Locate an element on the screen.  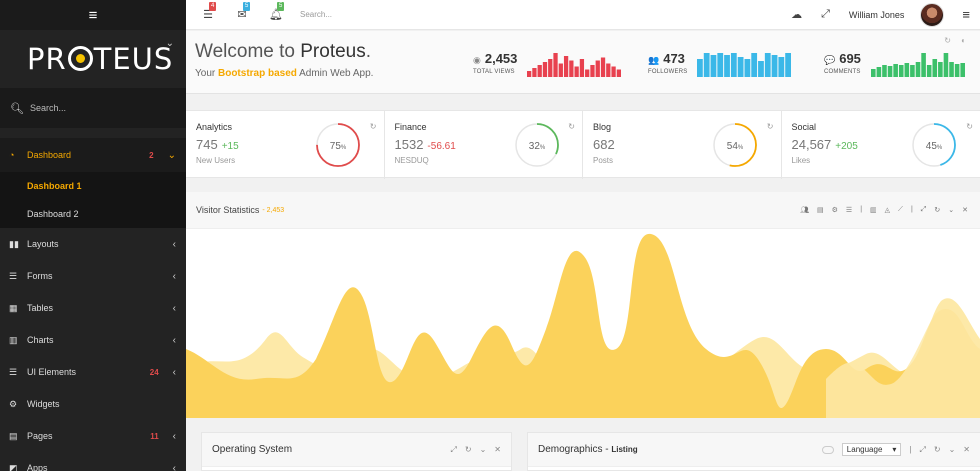
sidebar-item-tables: ▦ Tables ‹ is located at coordinates (93, 308).